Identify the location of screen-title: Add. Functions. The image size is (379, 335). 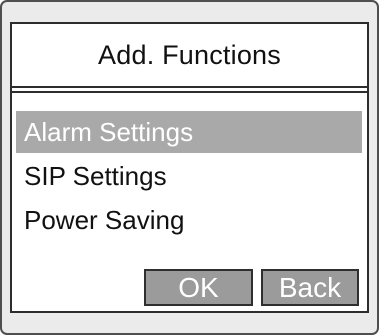
(189, 54).